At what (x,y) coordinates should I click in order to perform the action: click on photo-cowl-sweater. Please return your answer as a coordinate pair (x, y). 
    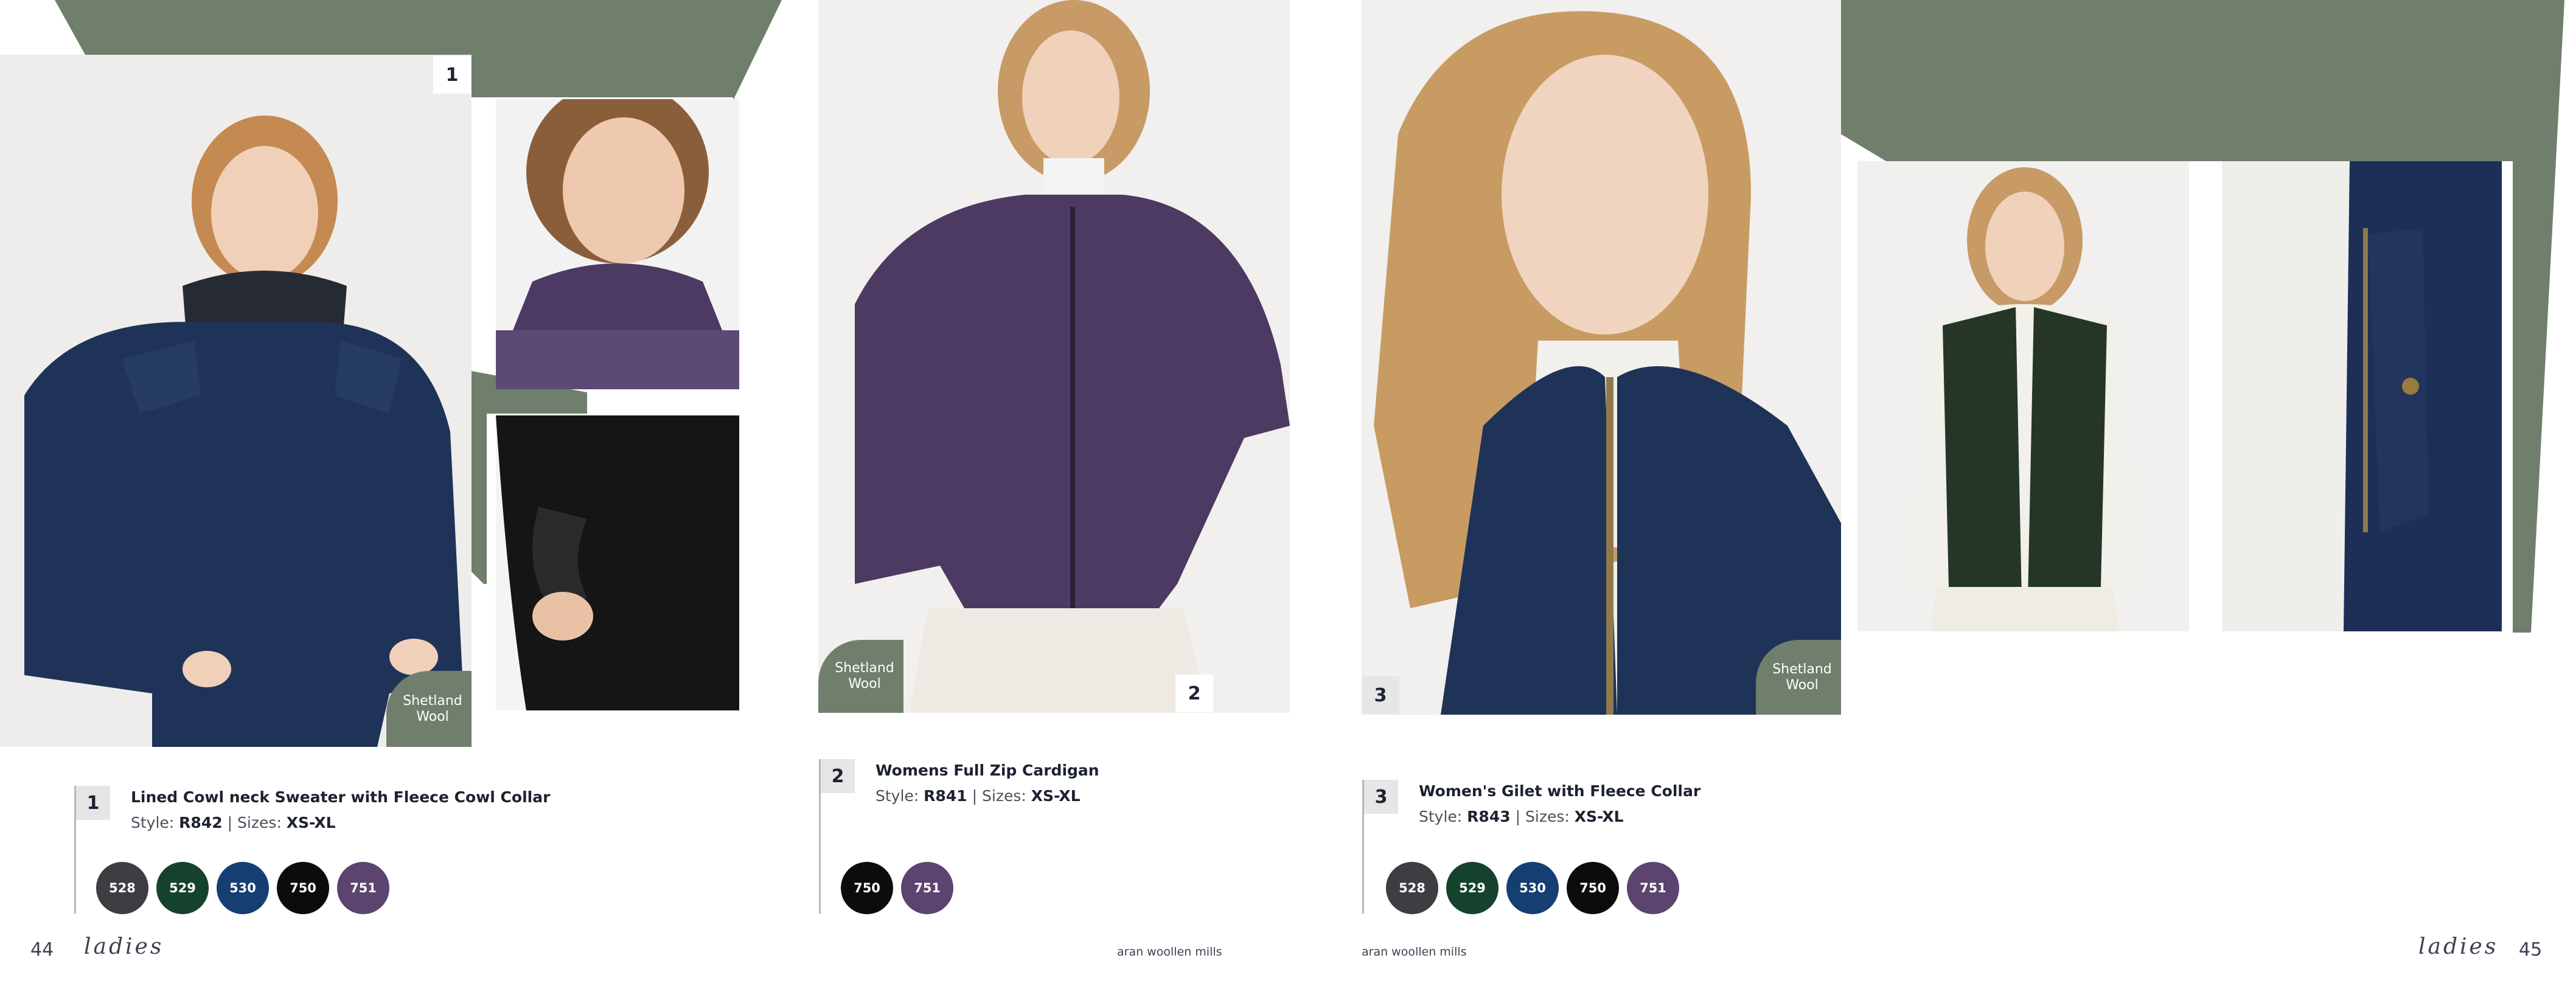
    Looking at the image, I should click on (236, 401).